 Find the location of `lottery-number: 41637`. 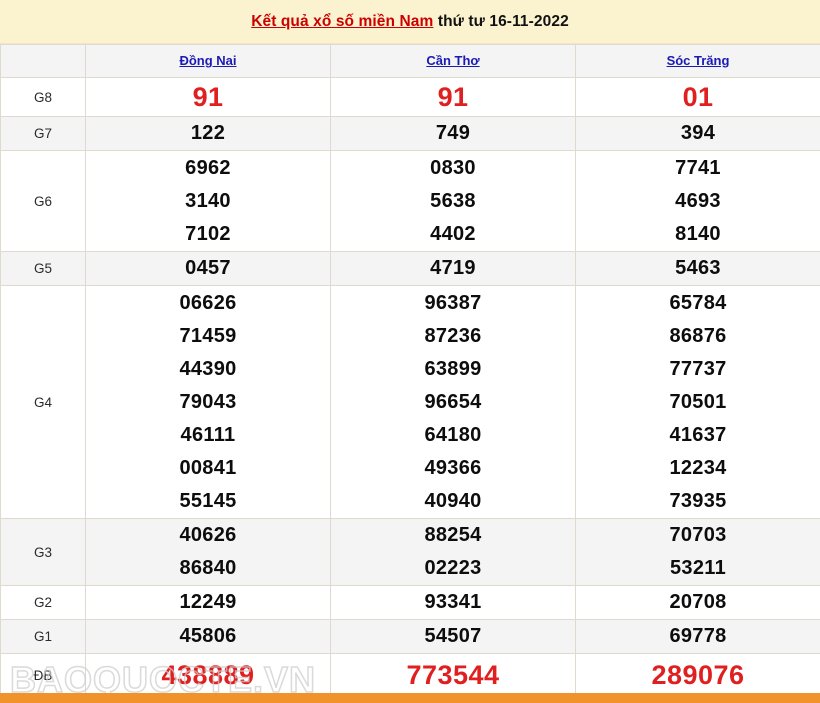

lottery-number: 41637 is located at coordinates (698, 434).